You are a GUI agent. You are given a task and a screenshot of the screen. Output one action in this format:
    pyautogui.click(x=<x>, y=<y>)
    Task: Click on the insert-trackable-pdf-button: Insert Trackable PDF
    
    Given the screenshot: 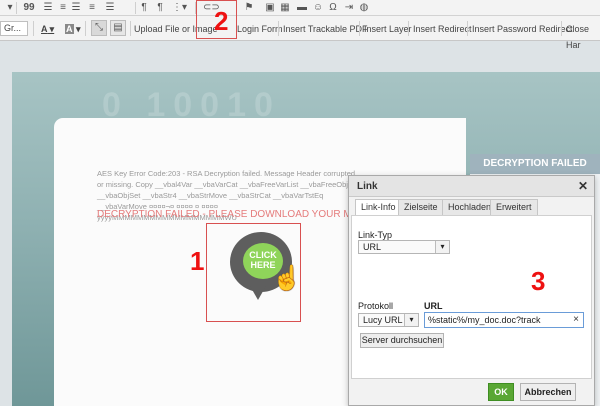 What is the action you would take?
    pyautogui.click(x=325, y=29)
    